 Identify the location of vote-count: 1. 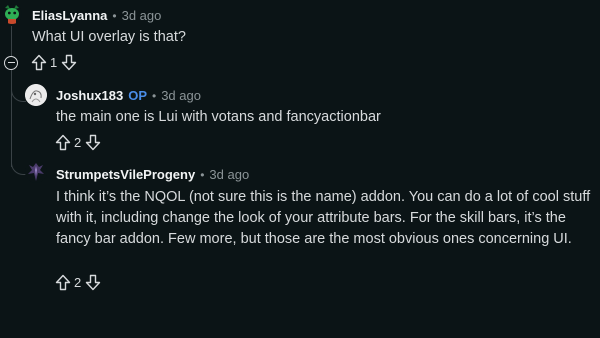
(54, 62).